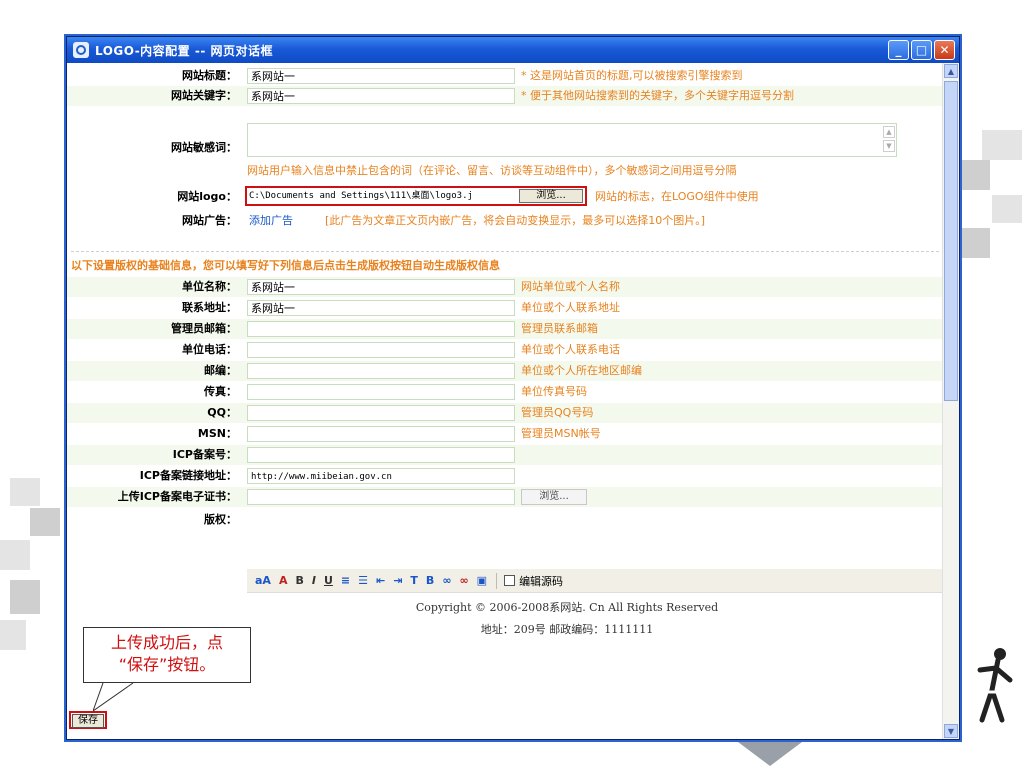 The height and width of the screenshot is (768, 1024). I want to click on site-ad-label: 网站广告：, so click(209, 220).